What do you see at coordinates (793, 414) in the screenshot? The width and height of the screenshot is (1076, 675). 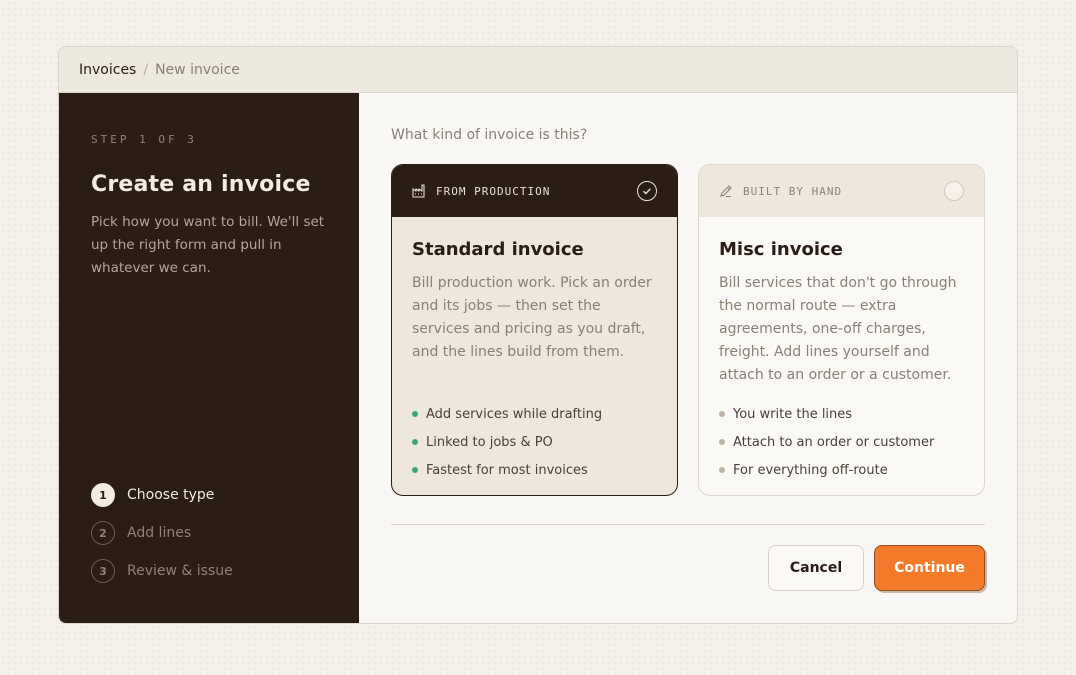 I see `feature-text: You write the lines` at bounding box center [793, 414].